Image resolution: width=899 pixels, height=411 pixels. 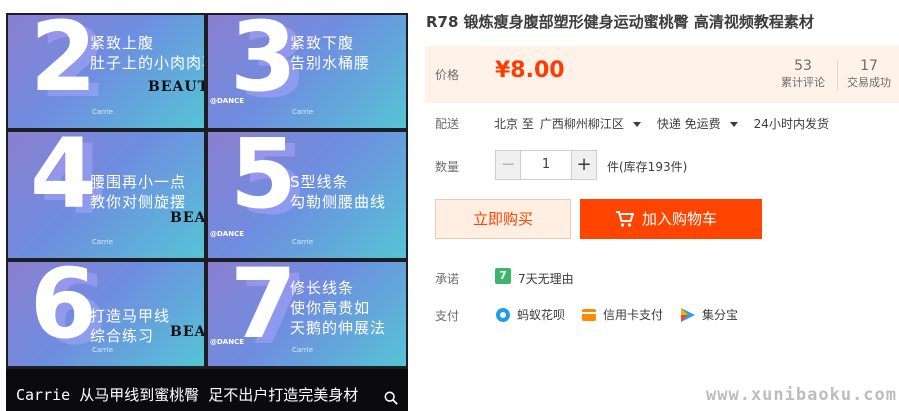 I want to click on payment-method-credit-card: 信用卡支付, so click(x=622, y=314).